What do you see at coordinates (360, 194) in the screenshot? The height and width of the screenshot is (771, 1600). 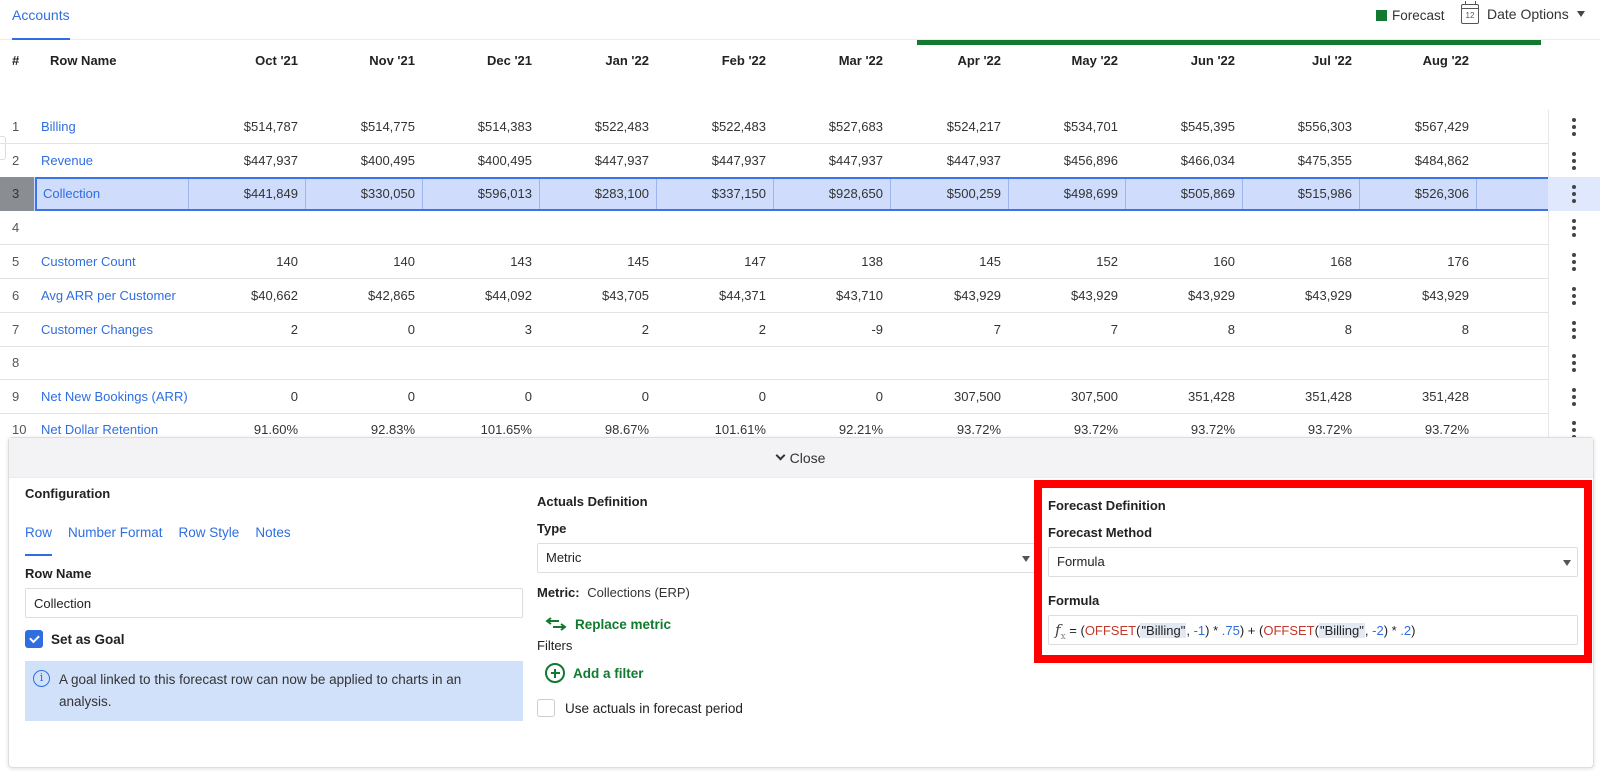 I see `table-cell: $330,050` at bounding box center [360, 194].